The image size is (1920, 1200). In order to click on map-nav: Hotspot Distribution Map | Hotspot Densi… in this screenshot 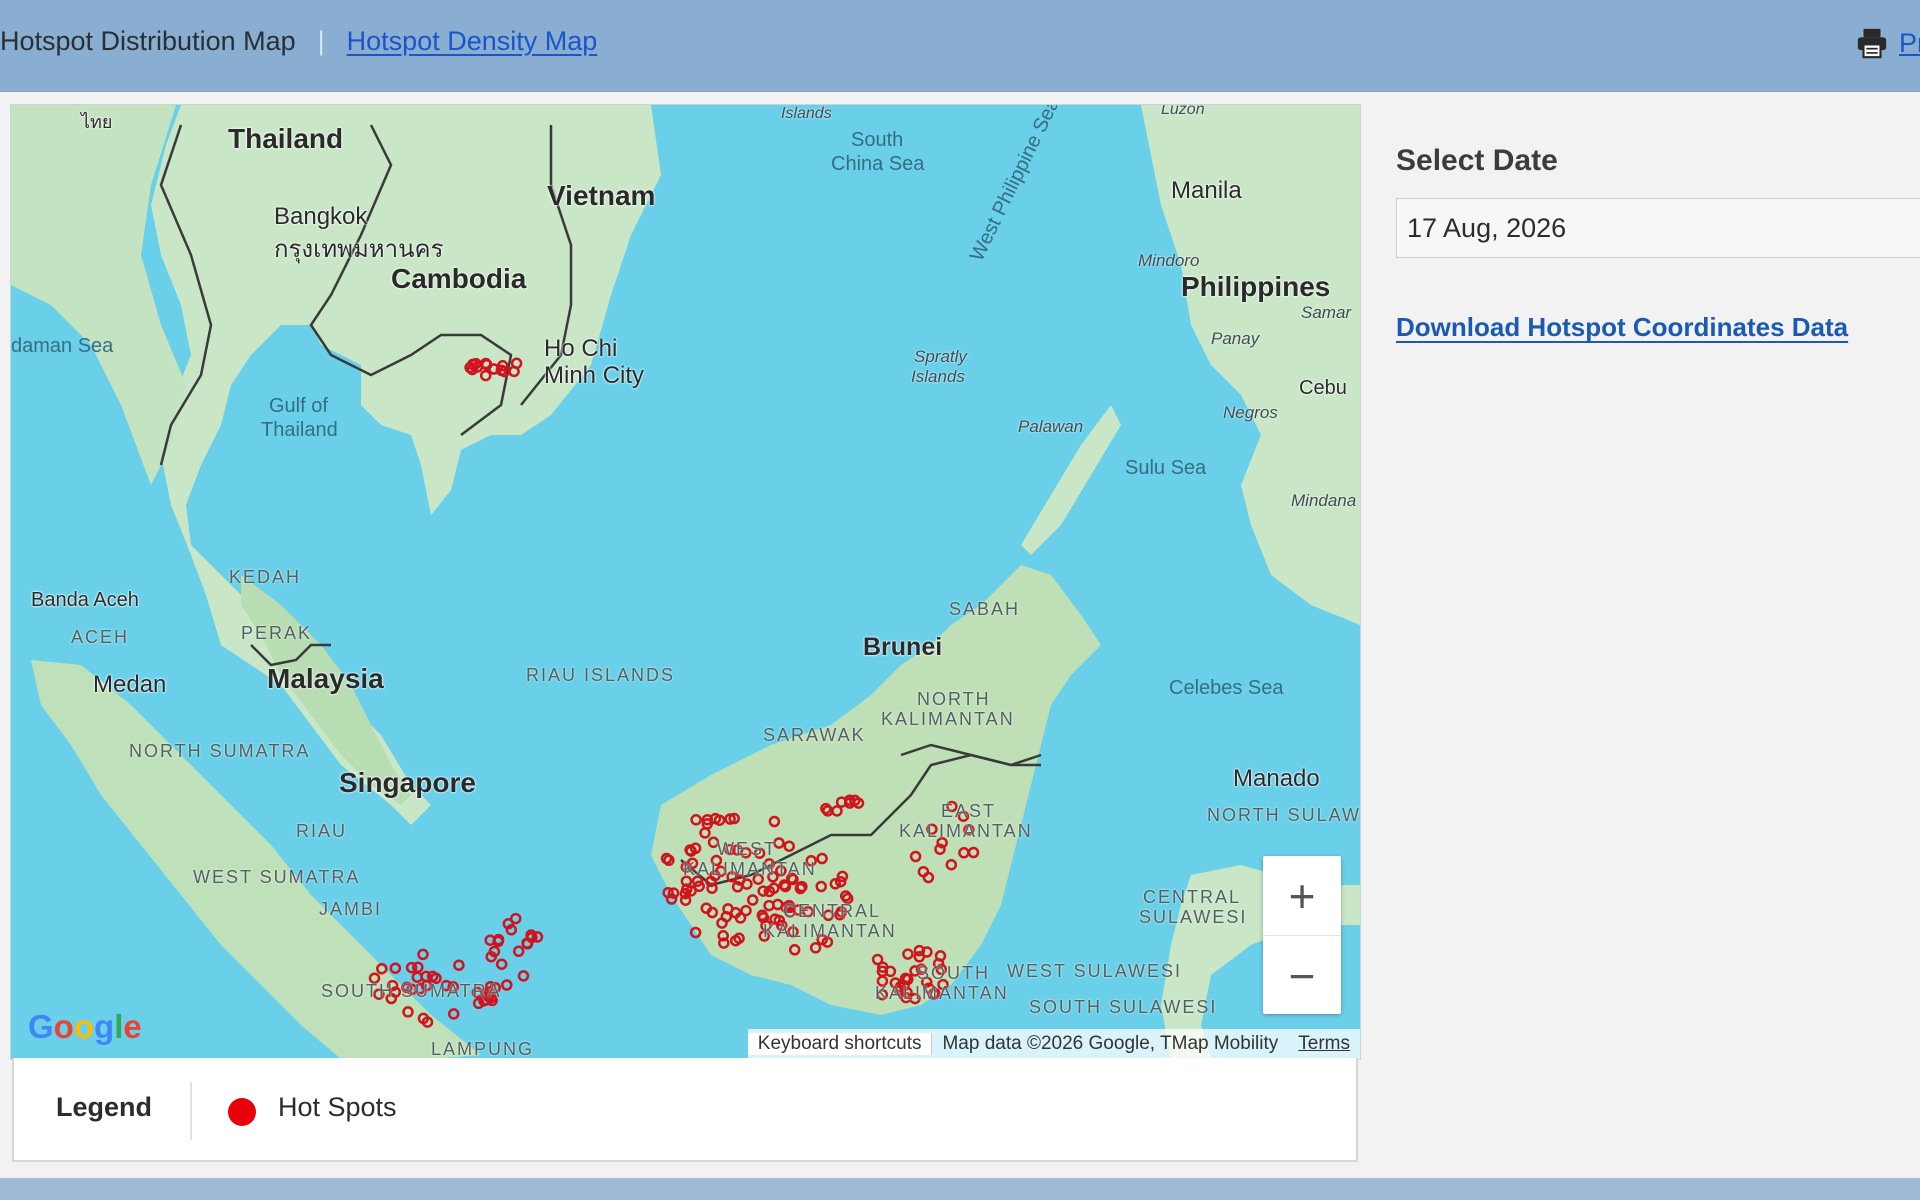, I will do `click(298, 41)`.